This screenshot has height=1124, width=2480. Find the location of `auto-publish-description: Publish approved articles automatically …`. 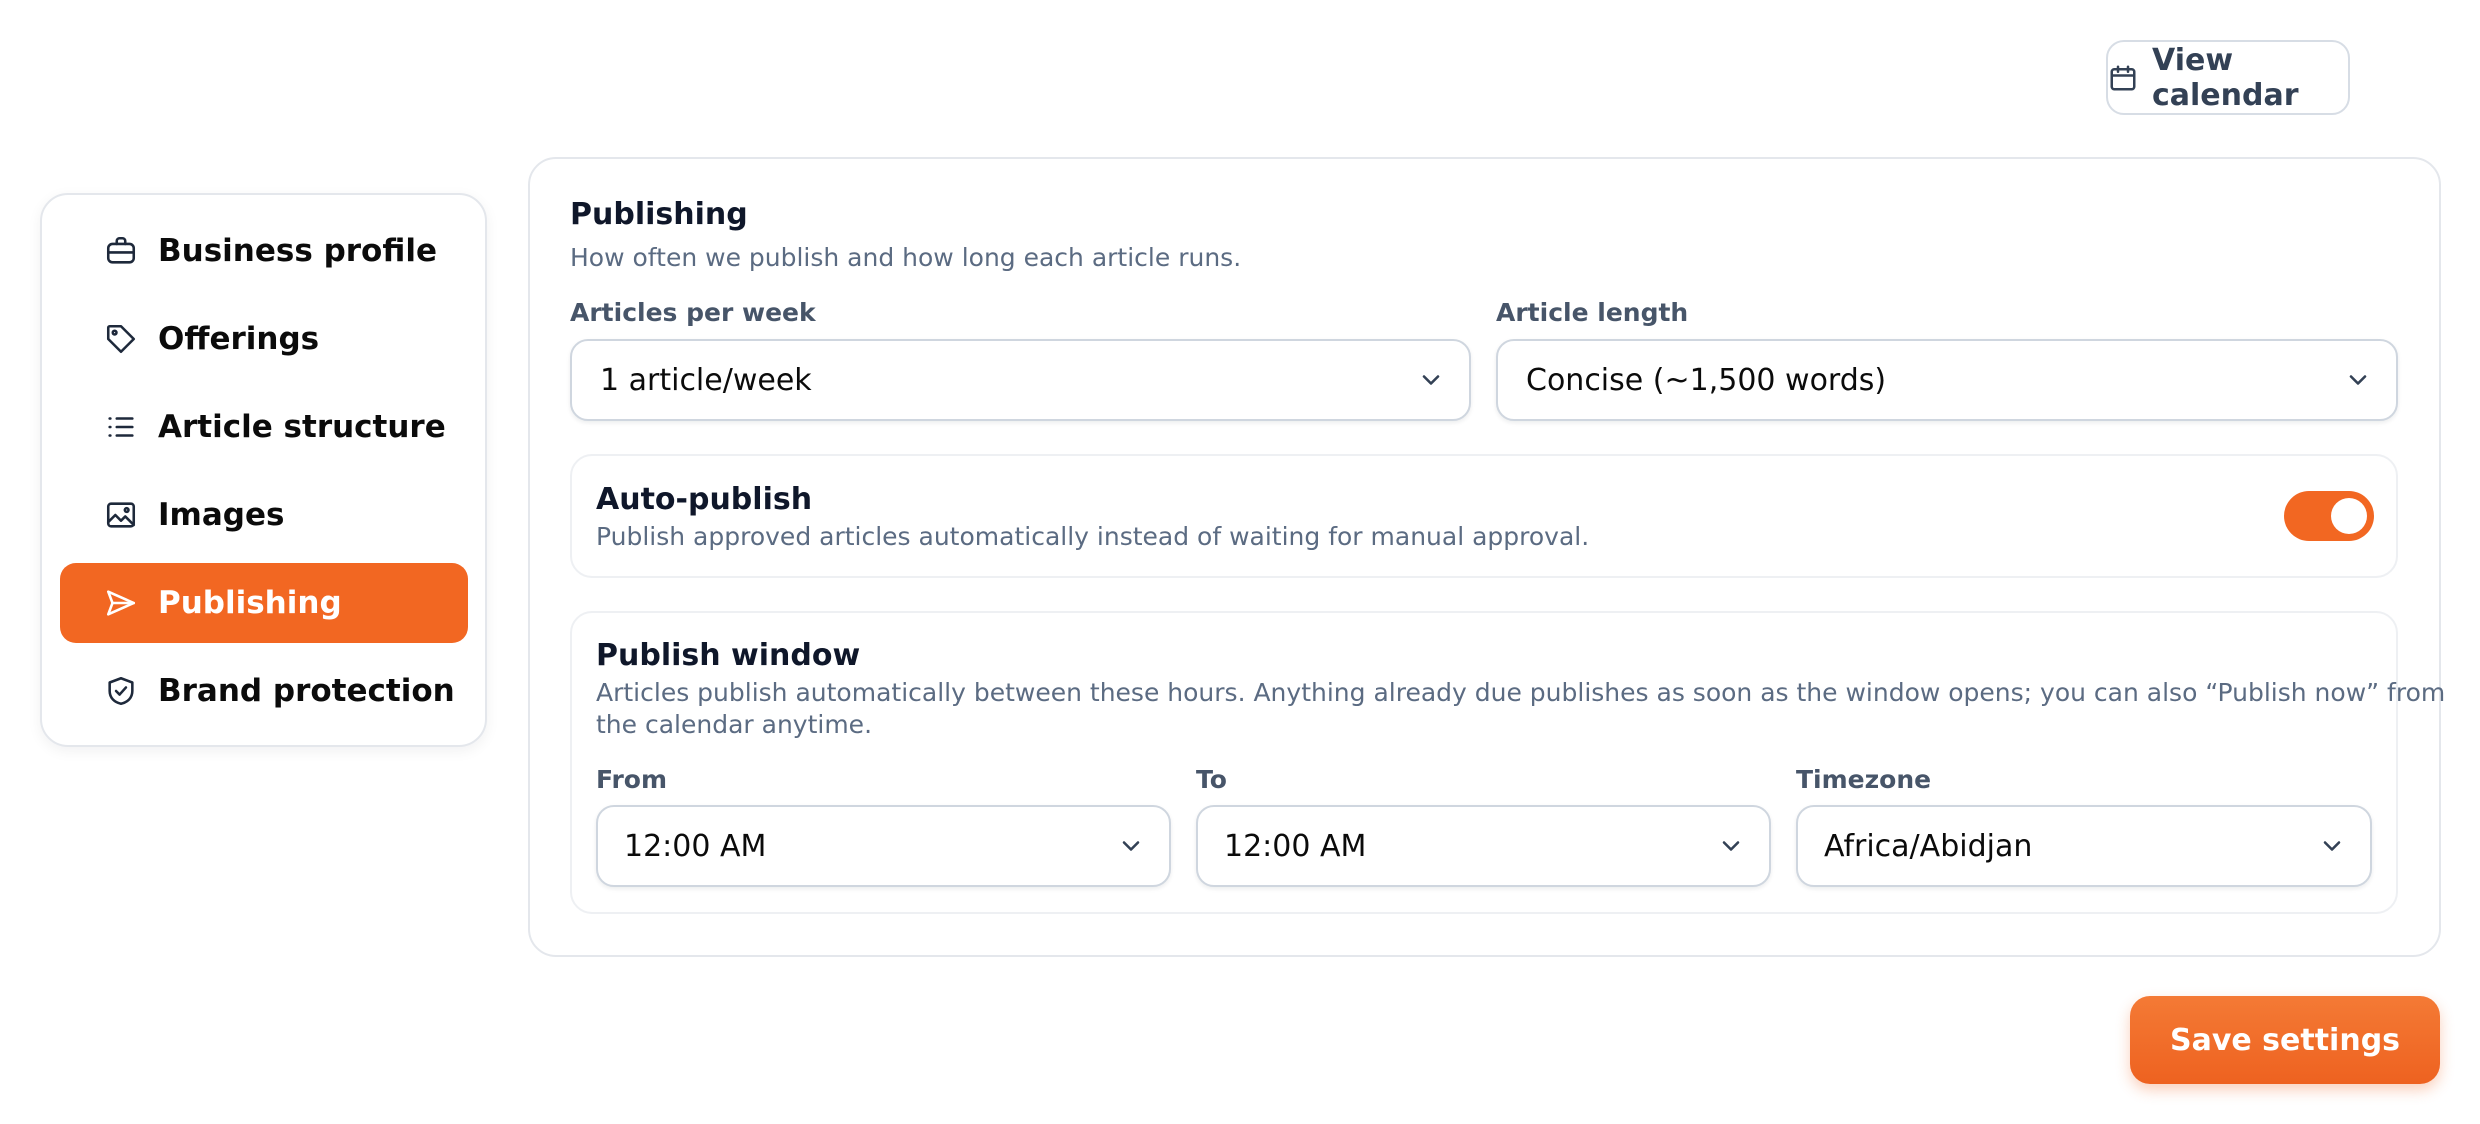

auto-publish-description: Publish approved articles automatically … is located at coordinates (1093, 536).